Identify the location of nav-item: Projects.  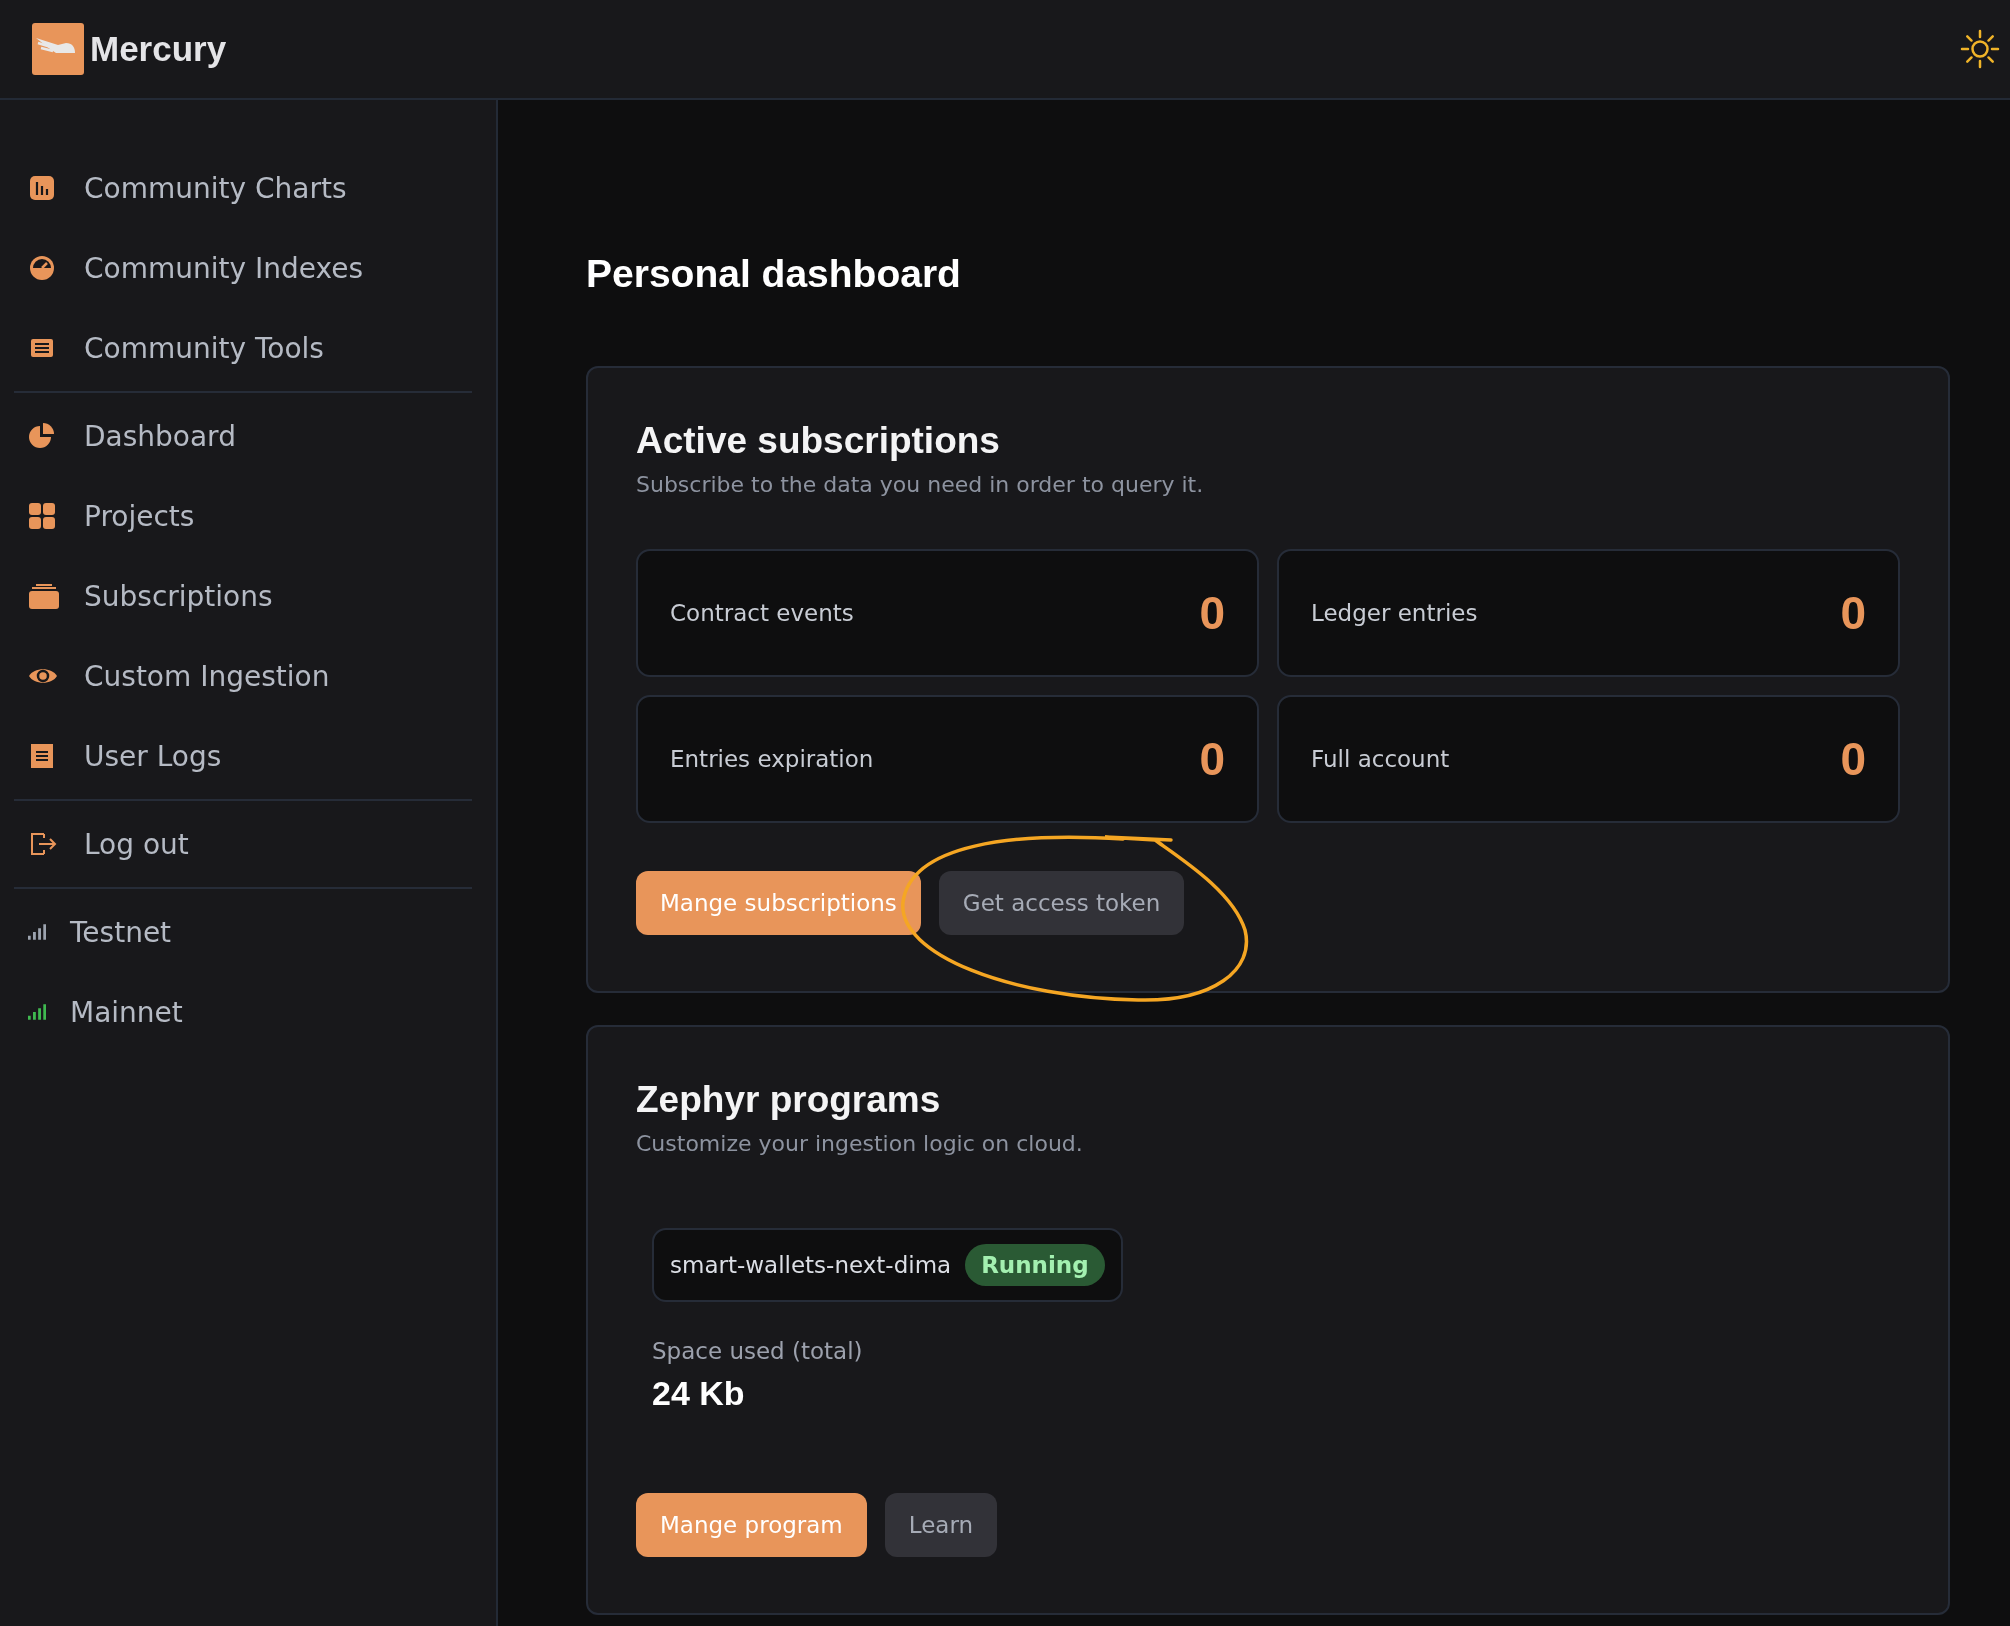
(243, 516).